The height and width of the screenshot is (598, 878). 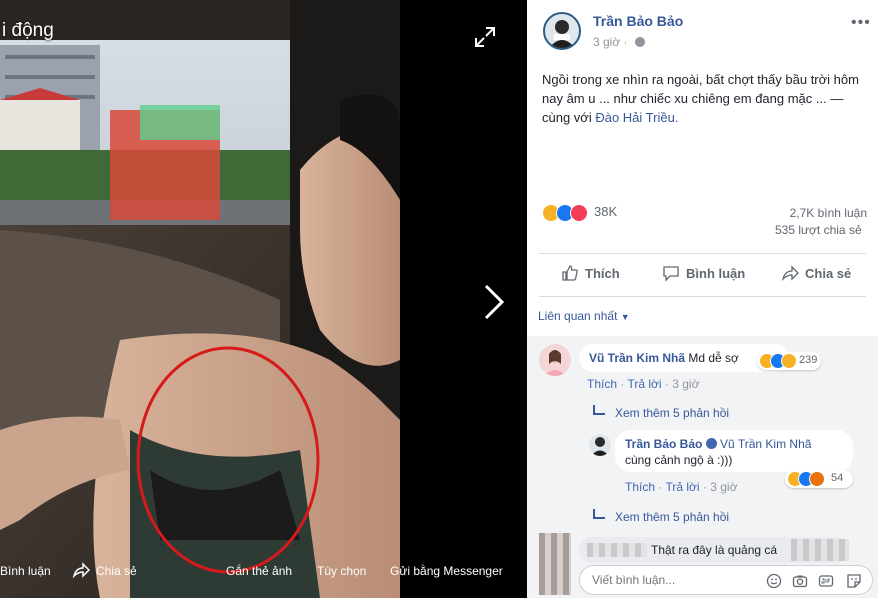 I want to click on comment-input, so click(x=672, y=580).